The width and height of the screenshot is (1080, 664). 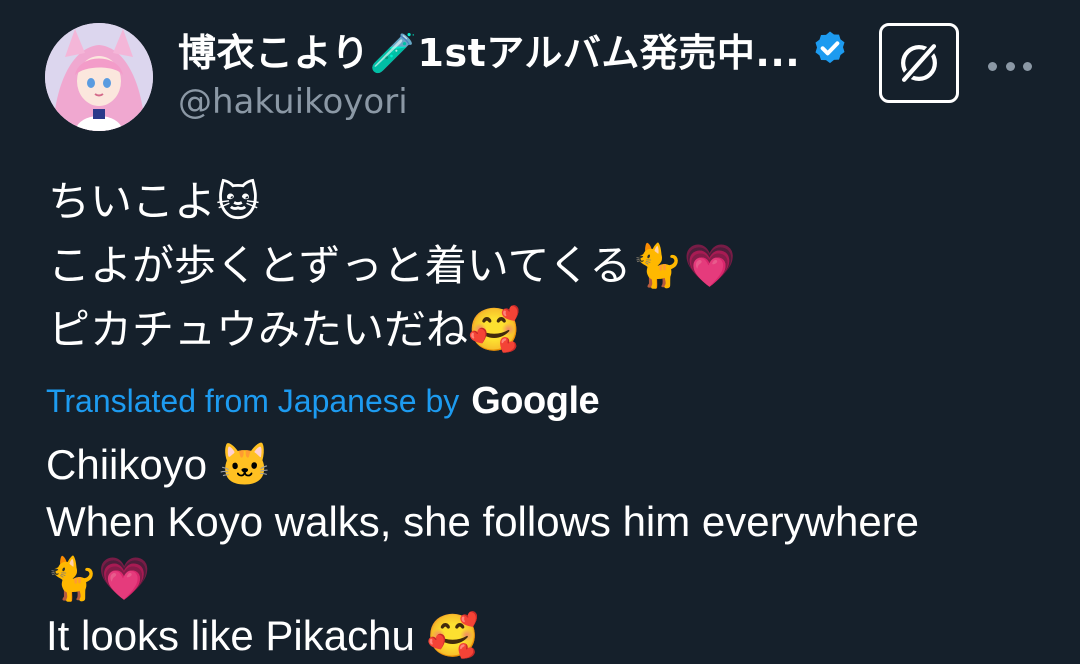 What do you see at coordinates (392, 265) in the screenshot?
I see `tweet-text-line: こよが歩くとずっと着いてくる🐈💗` at bounding box center [392, 265].